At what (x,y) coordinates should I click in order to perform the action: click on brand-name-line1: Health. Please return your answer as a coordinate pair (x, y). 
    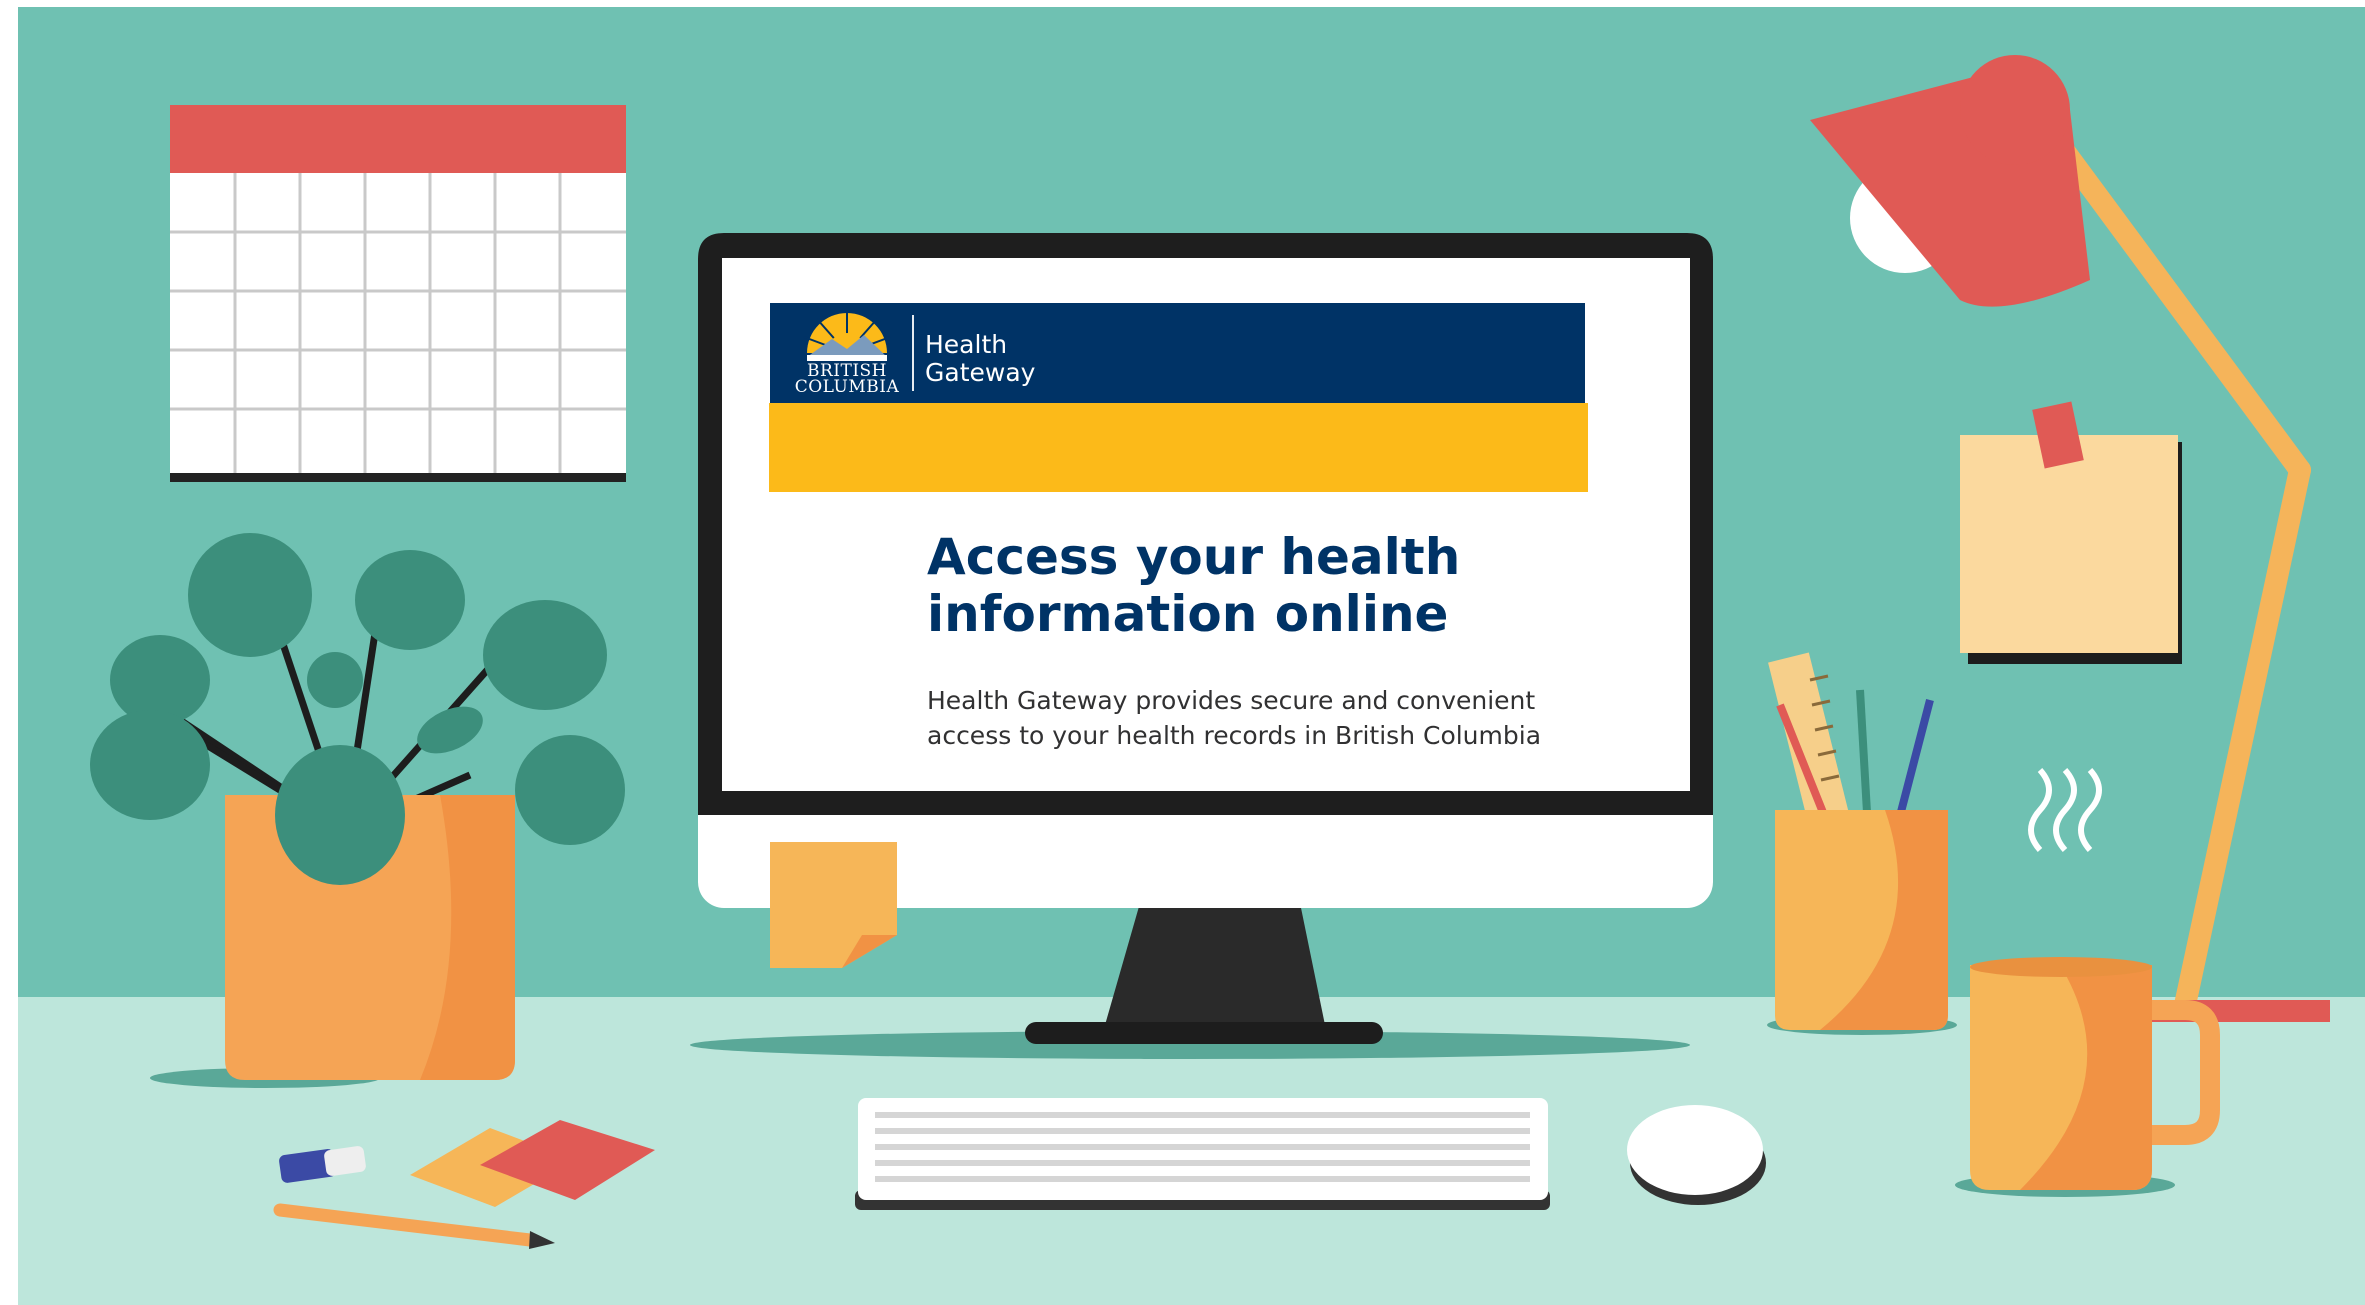
    Looking at the image, I should click on (966, 345).